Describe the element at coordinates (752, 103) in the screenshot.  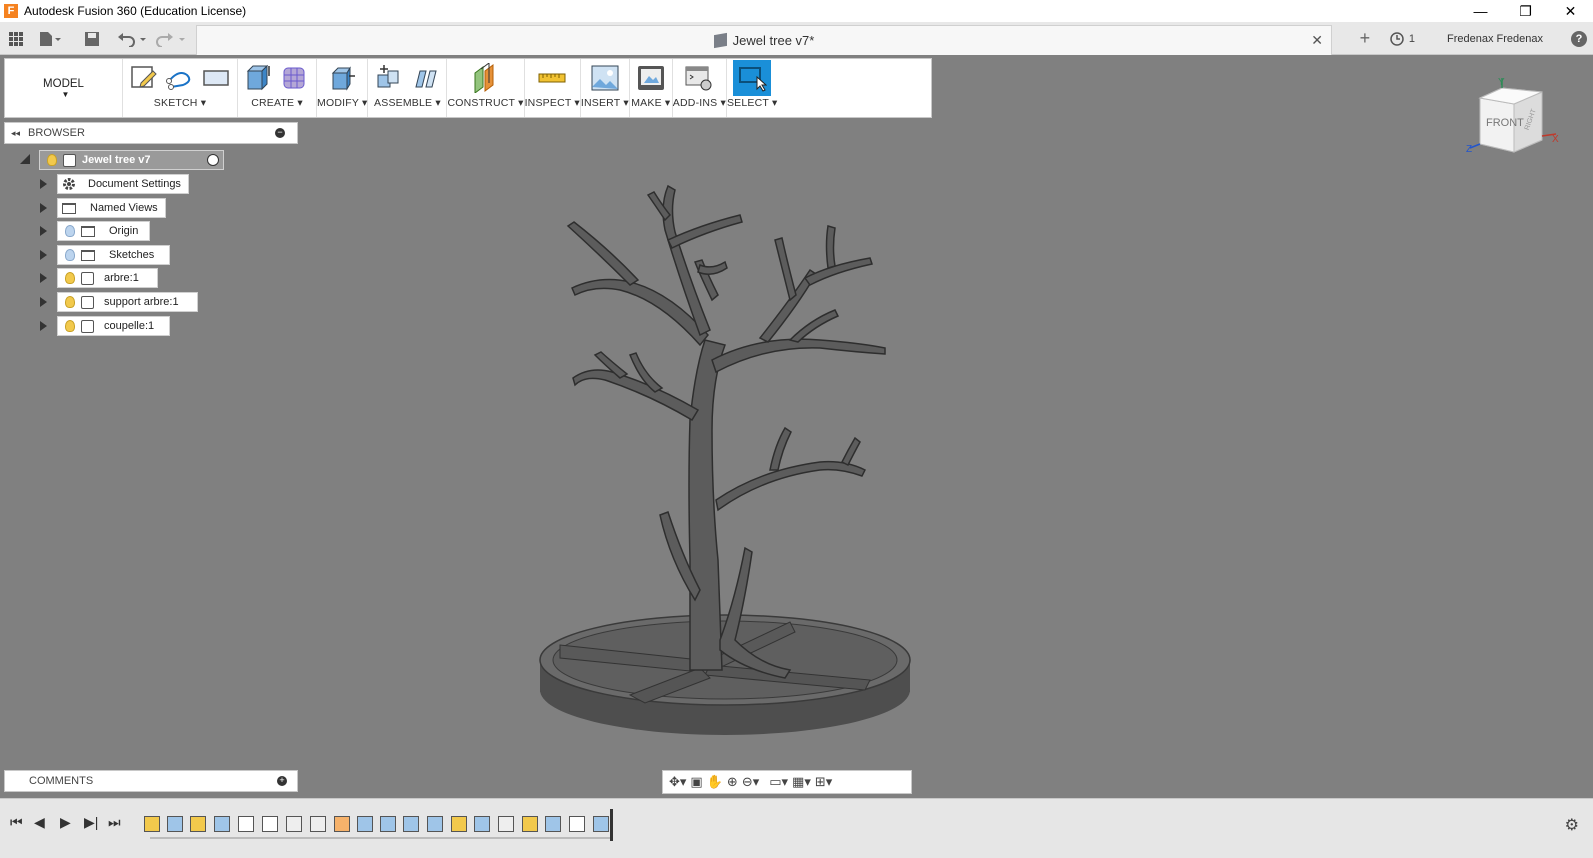
I see `toolbar-group-label: SELECT ▾` at that location.